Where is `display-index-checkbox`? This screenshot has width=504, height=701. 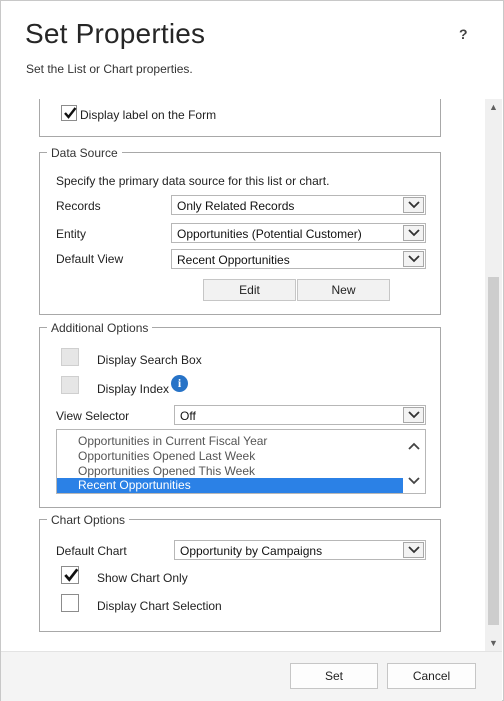 display-index-checkbox is located at coordinates (70, 385).